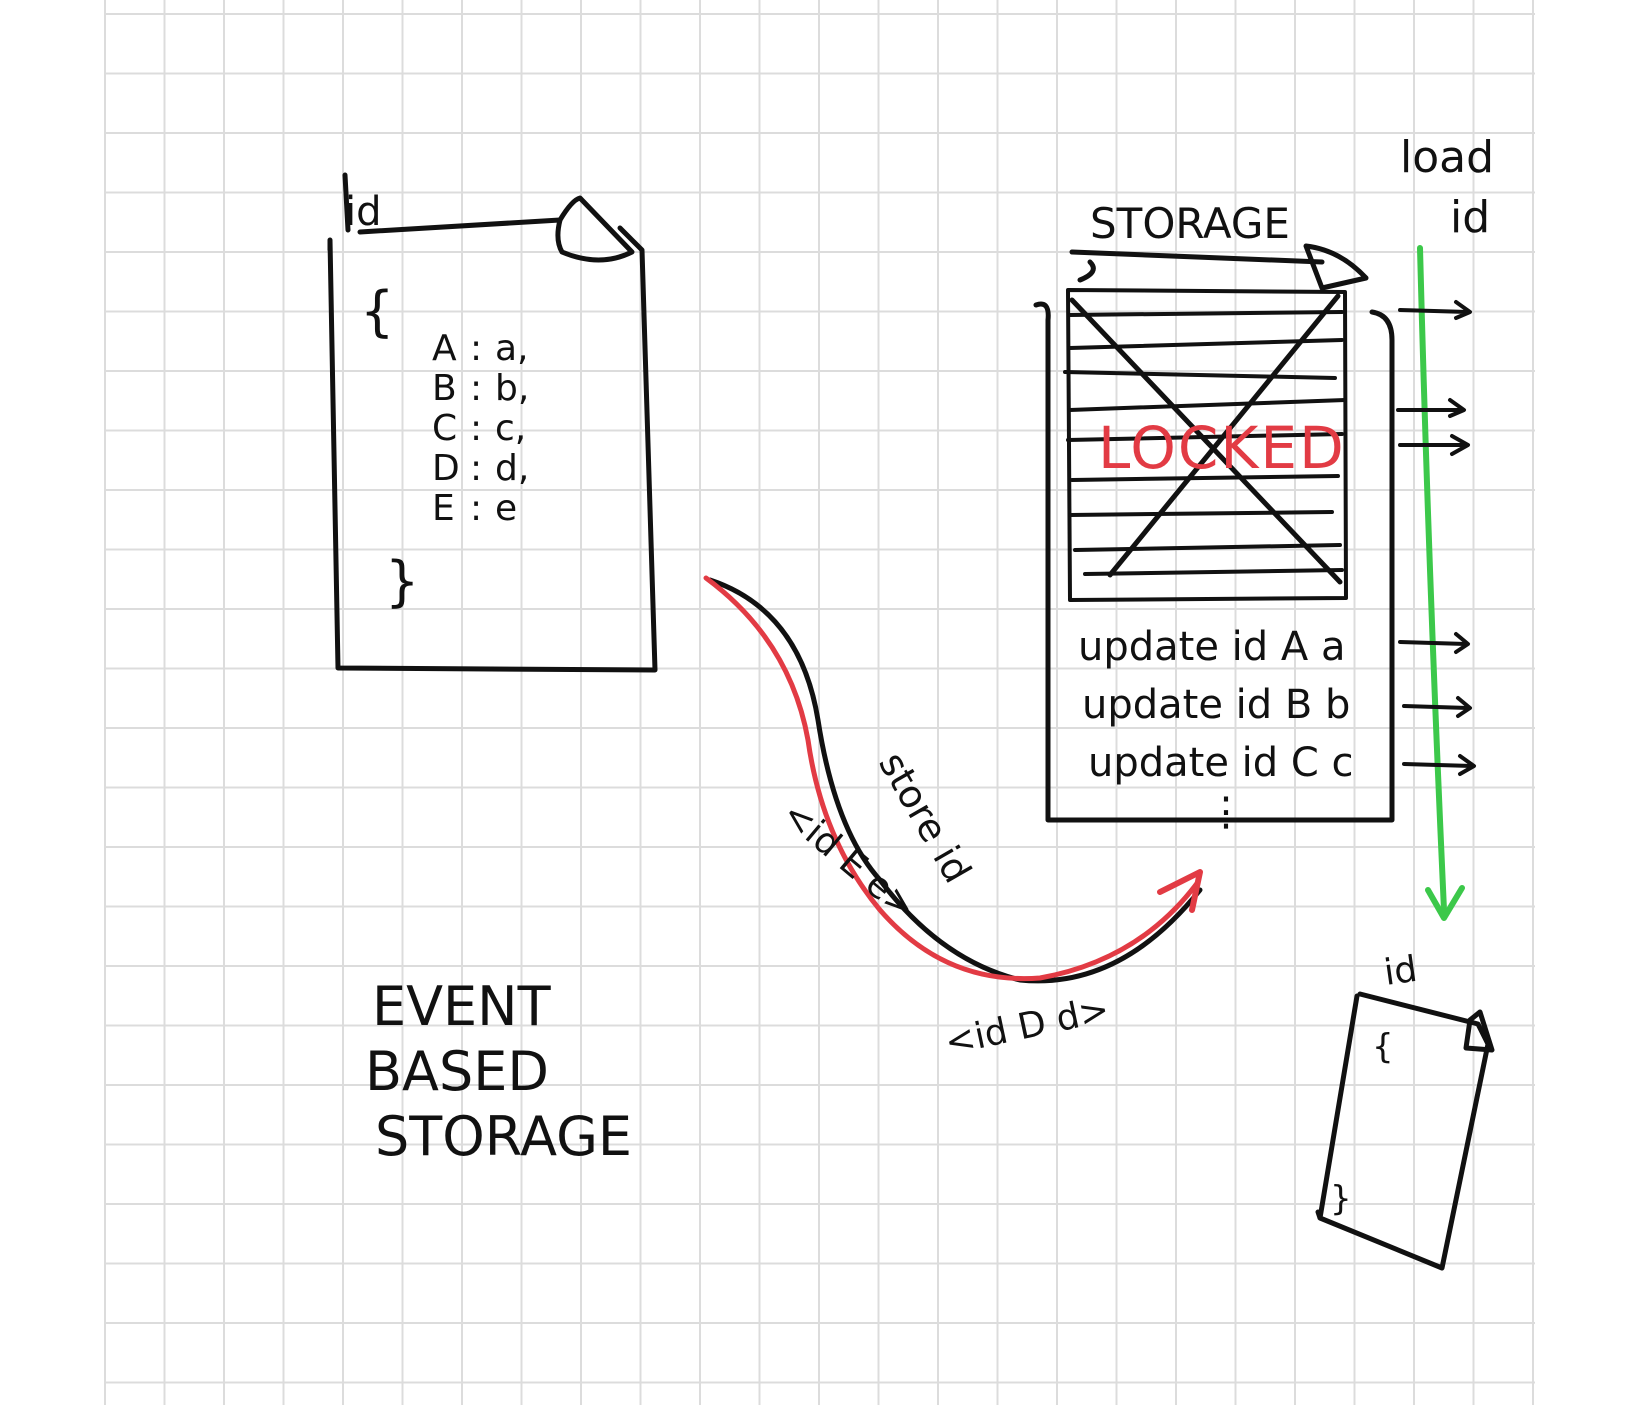 This screenshot has width=1640, height=1405. I want to click on field-key: A, so click(444, 348).